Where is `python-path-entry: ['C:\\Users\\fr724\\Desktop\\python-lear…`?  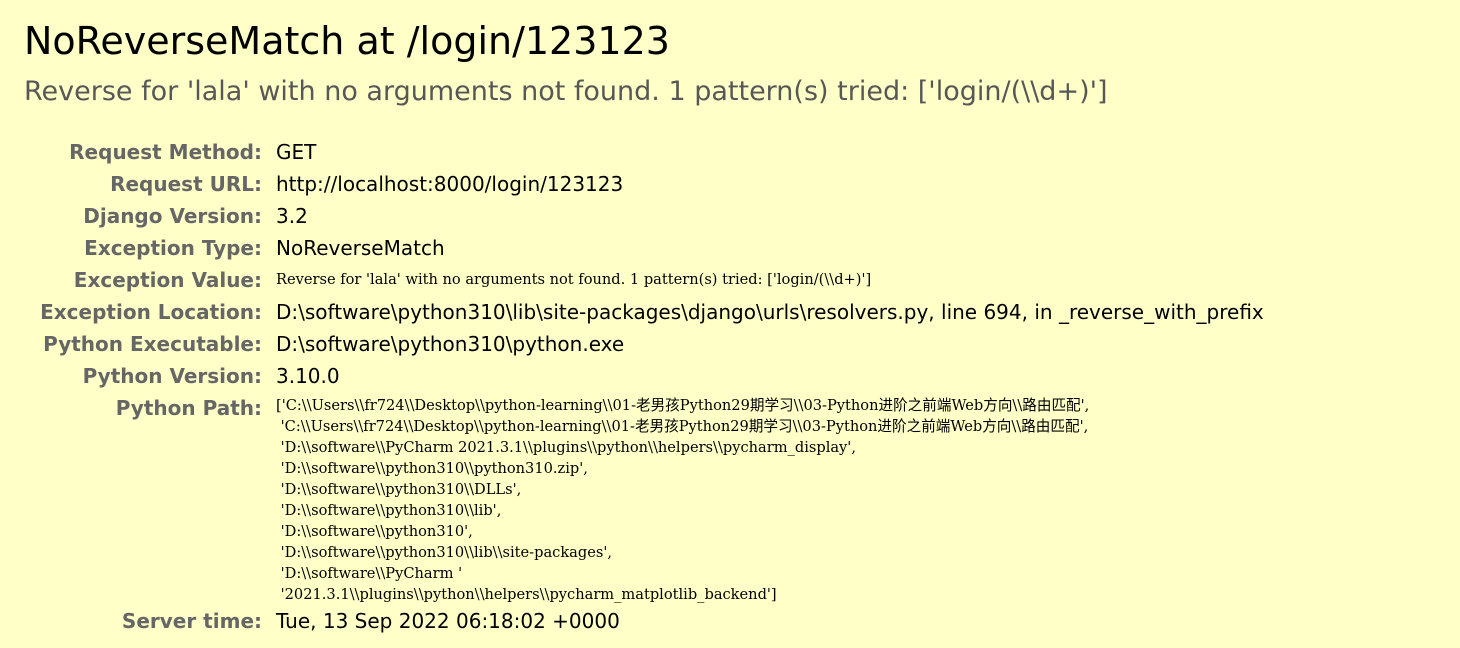
python-path-entry: ['C:\\Users\\fr724\\Desktop\\python-lear… is located at coordinates (683, 405).